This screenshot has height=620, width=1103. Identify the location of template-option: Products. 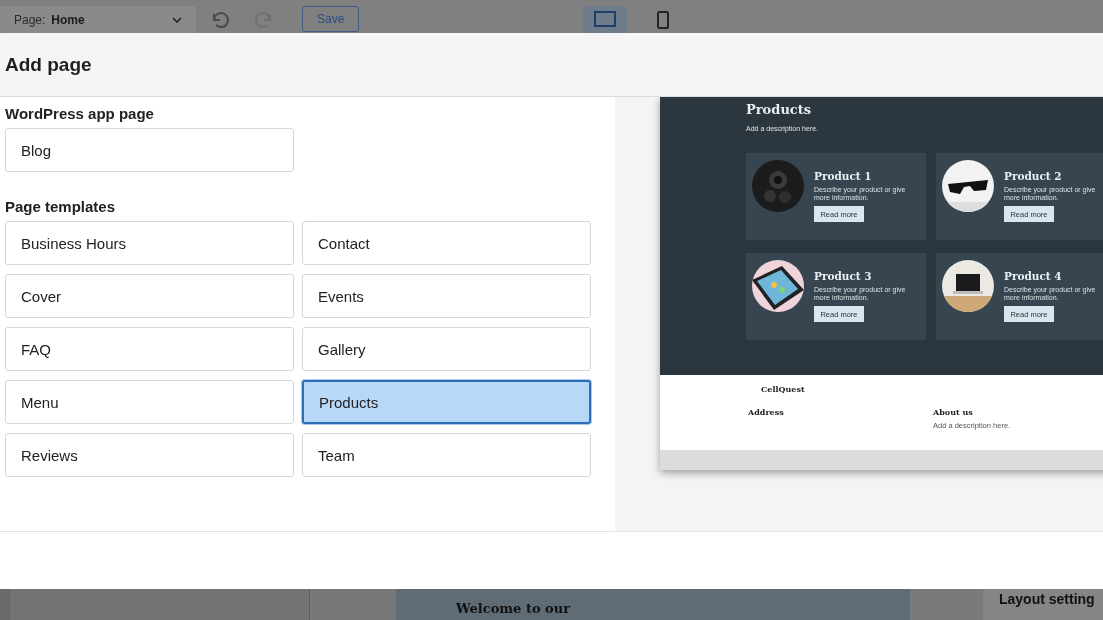
(446, 402).